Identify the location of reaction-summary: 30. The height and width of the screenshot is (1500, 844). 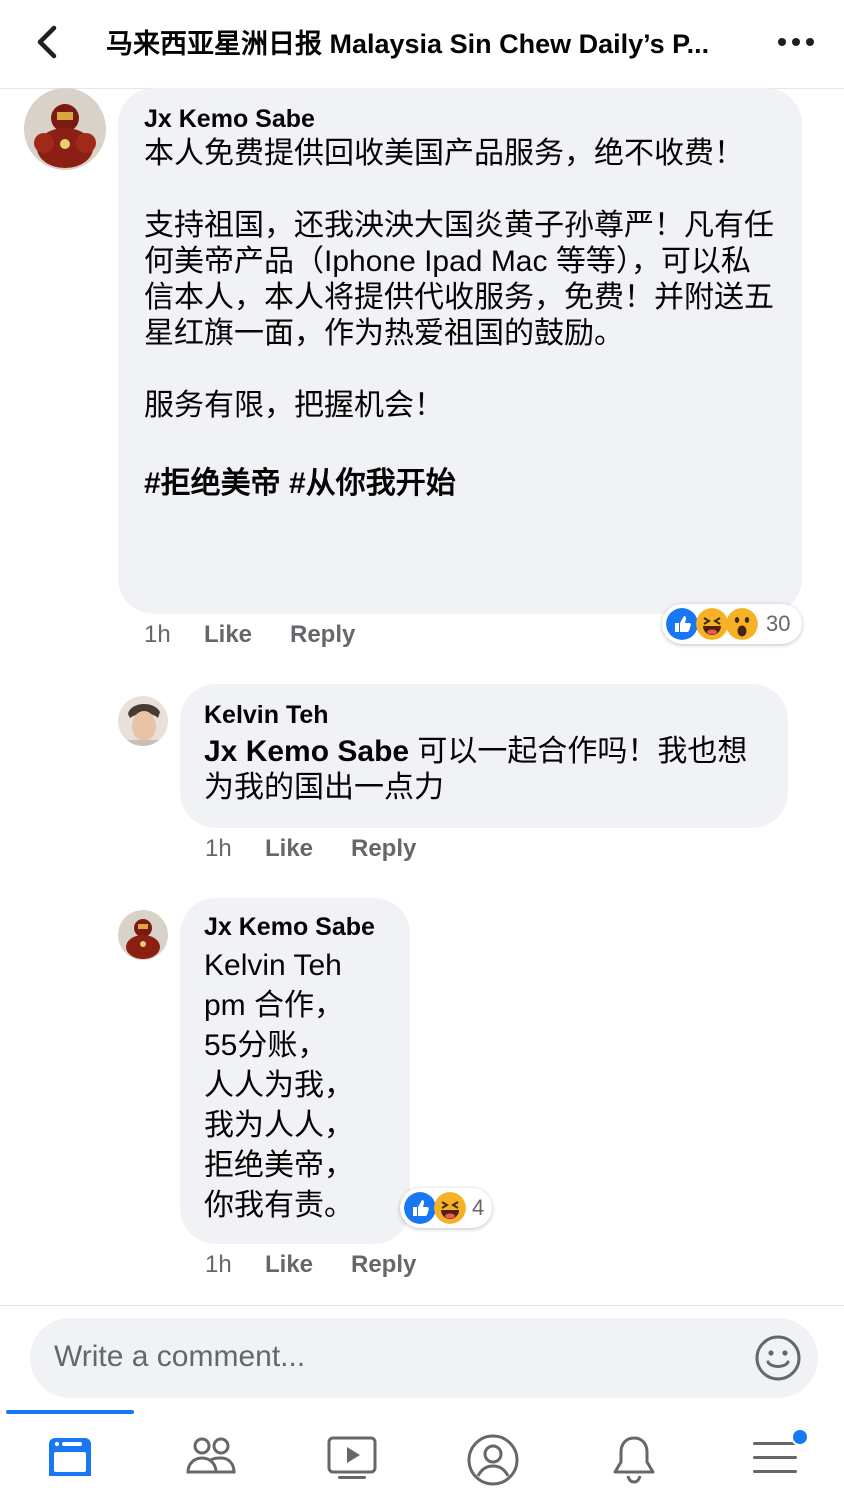
(732, 624).